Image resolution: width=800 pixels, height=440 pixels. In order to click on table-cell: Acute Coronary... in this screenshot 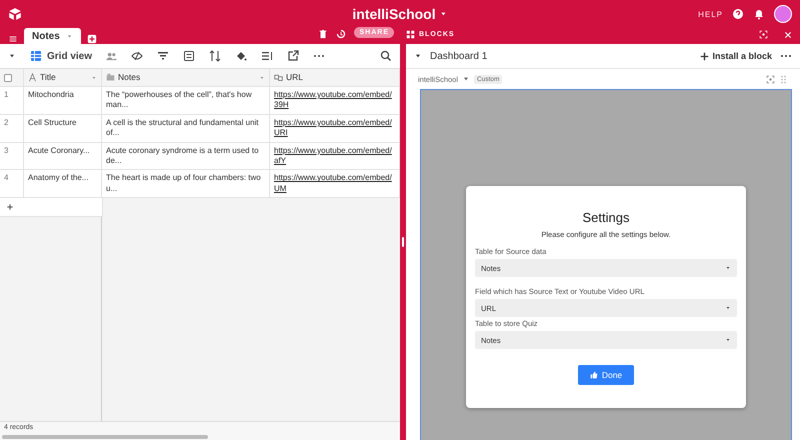, I will do `click(63, 156)`.